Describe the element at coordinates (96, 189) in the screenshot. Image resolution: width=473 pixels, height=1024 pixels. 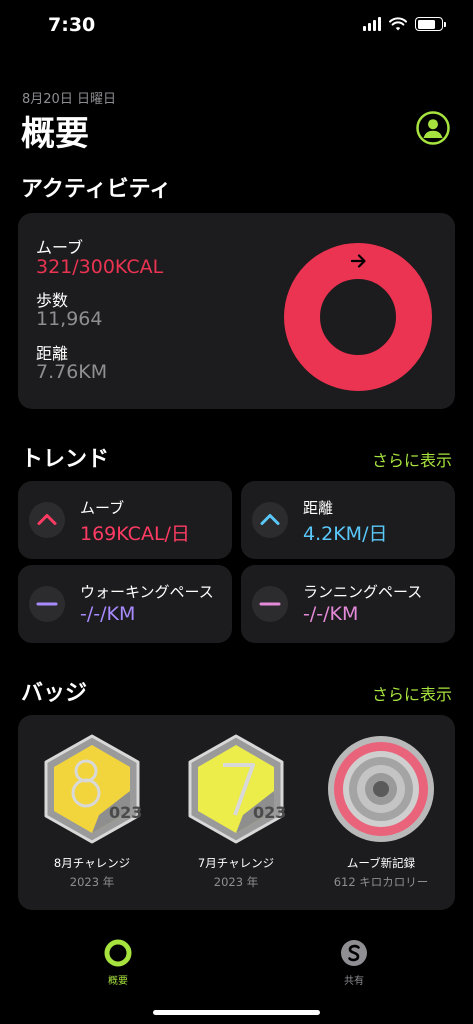
I see `activity-section-title: アクティビティ` at that location.